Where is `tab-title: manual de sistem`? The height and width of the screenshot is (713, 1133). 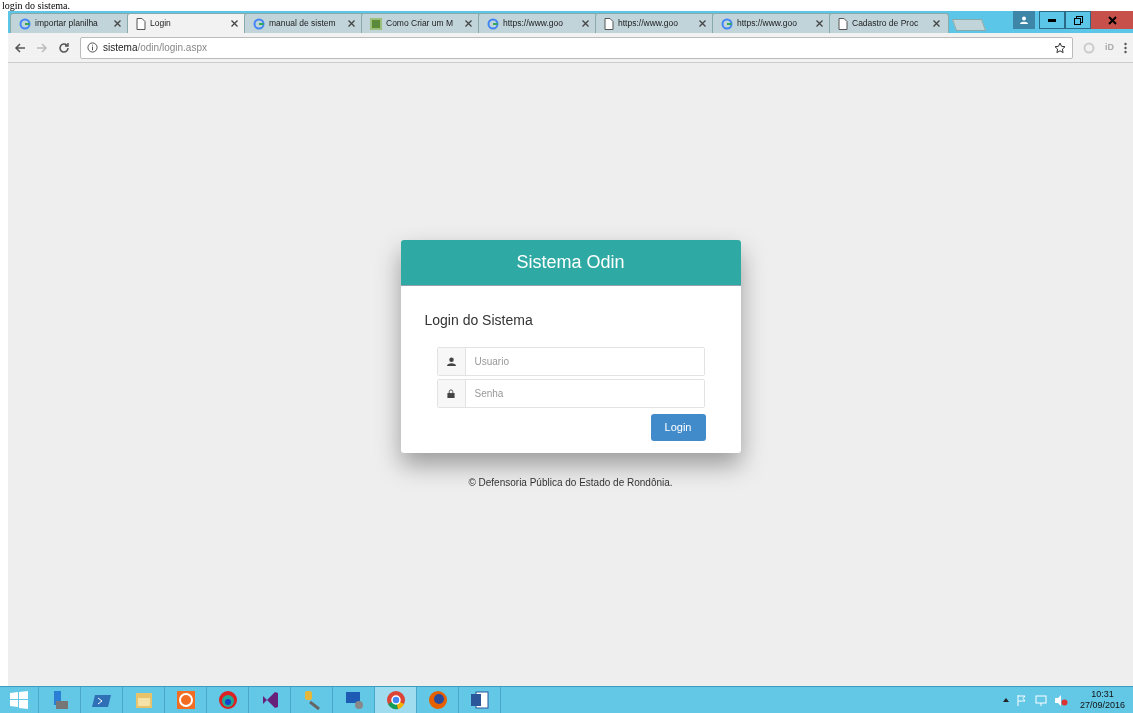 tab-title: manual de sistem is located at coordinates (303, 23).